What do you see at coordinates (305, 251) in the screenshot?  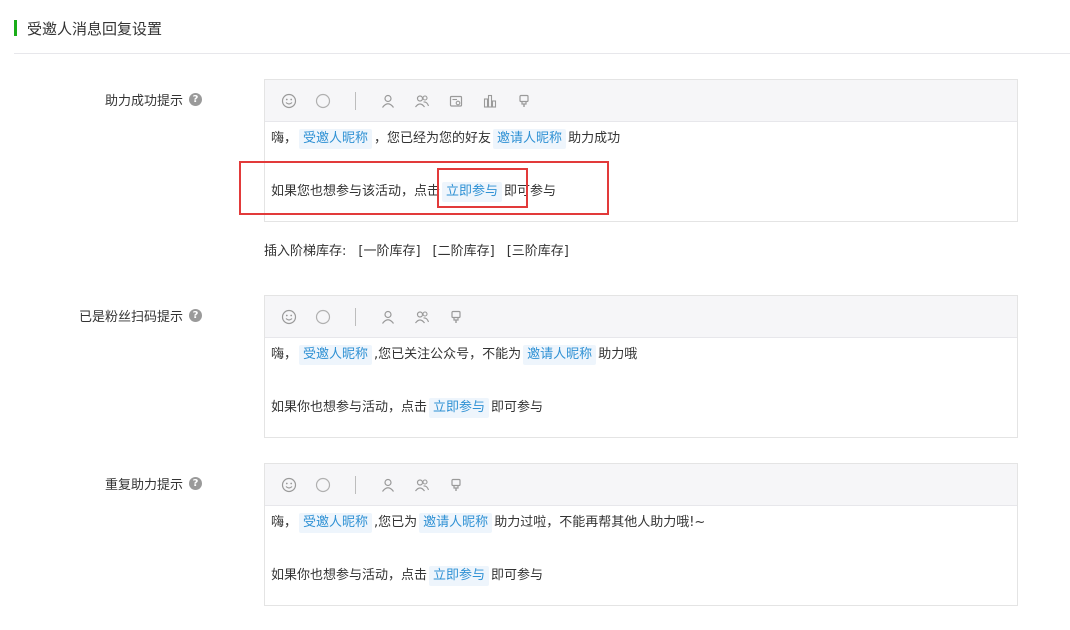 I see `stock-label: 插入阶梯库存:` at bounding box center [305, 251].